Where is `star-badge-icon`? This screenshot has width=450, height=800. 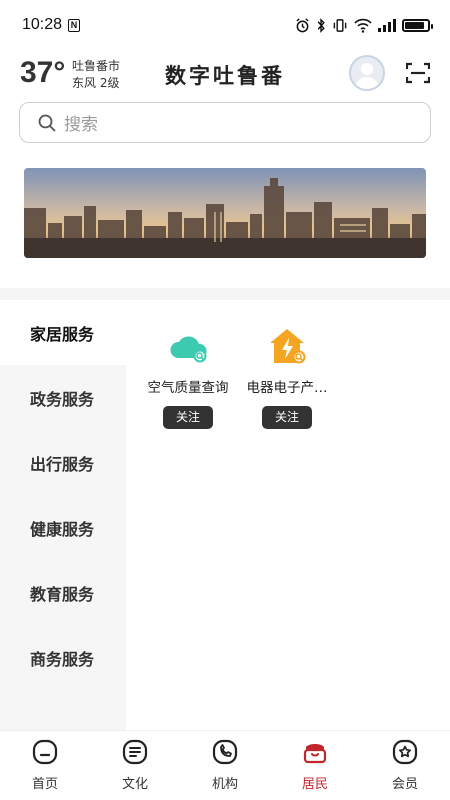 star-badge-icon is located at coordinates (405, 752).